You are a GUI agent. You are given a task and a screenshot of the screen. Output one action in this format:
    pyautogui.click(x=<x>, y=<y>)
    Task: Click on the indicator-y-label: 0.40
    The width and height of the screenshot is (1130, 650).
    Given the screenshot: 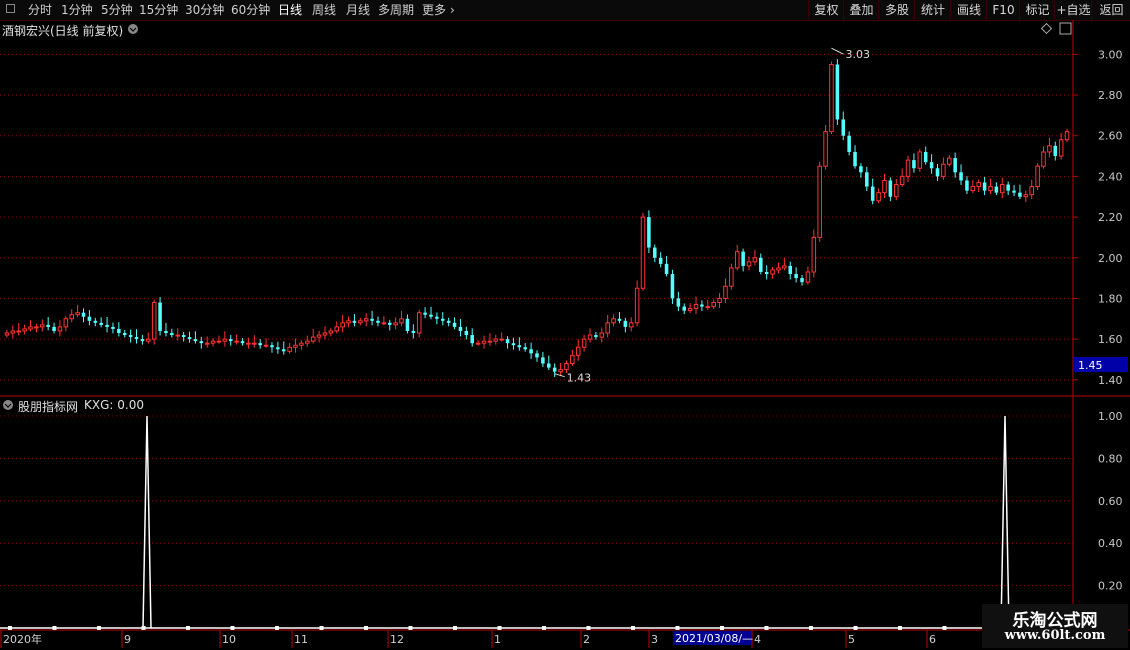 What is the action you would take?
    pyautogui.click(x=1110, y=543)
    